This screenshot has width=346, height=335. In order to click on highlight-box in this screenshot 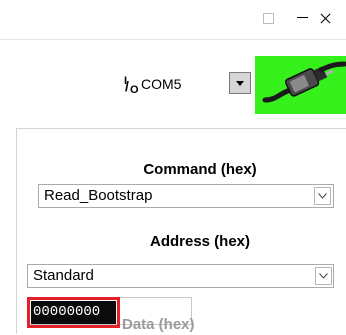, I will do `click(73, 312)`.